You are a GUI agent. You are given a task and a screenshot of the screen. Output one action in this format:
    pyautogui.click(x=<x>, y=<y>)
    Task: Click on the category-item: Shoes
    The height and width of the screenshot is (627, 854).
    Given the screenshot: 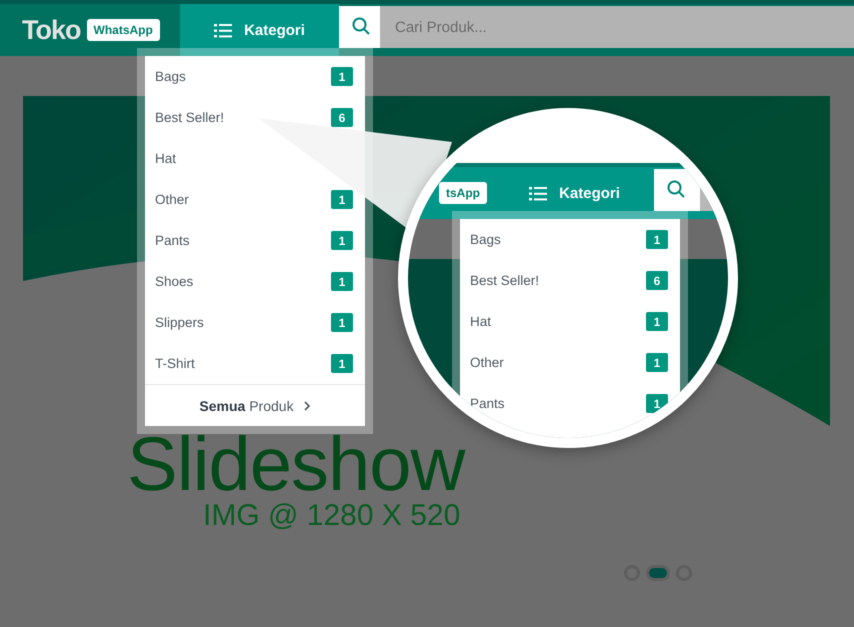 What is the action you would take?
    pyautogui.click(x=174, y=281)
    